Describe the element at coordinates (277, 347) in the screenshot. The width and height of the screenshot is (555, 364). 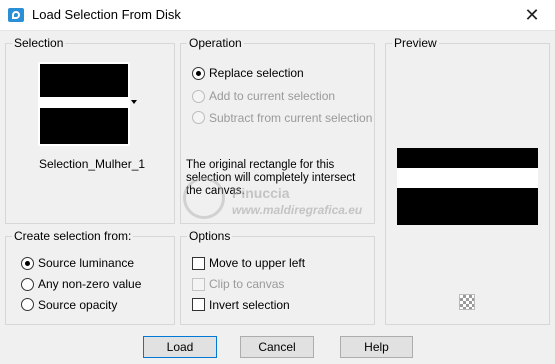
I see `cancel-button: Cancel` at that location.